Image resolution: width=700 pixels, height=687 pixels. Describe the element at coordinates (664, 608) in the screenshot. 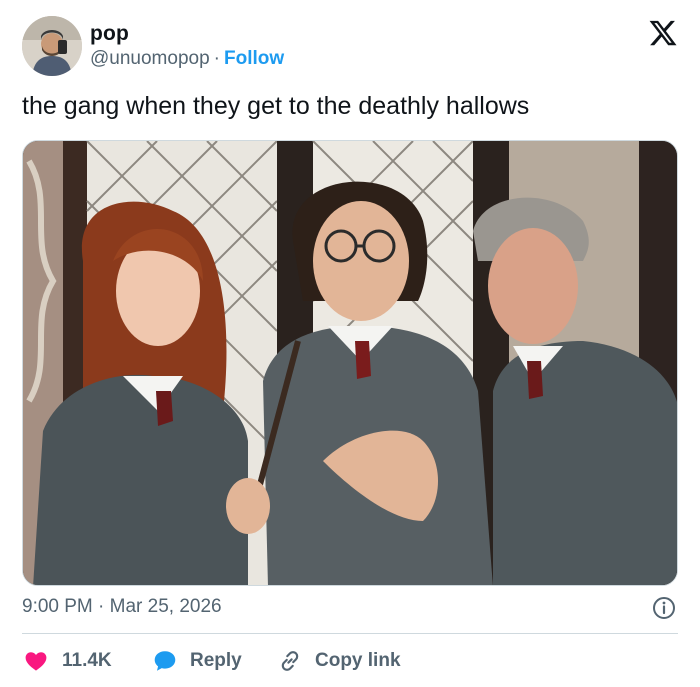

I see `info-icon` at that location.